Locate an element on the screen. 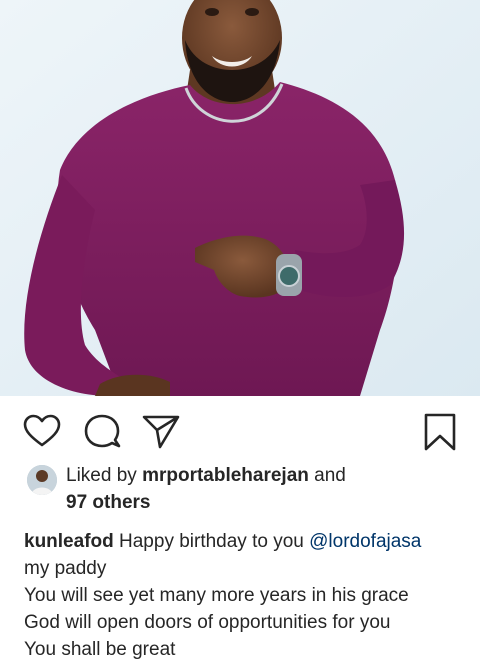  speech-bubble-icon is located at coordinates (102, 432).